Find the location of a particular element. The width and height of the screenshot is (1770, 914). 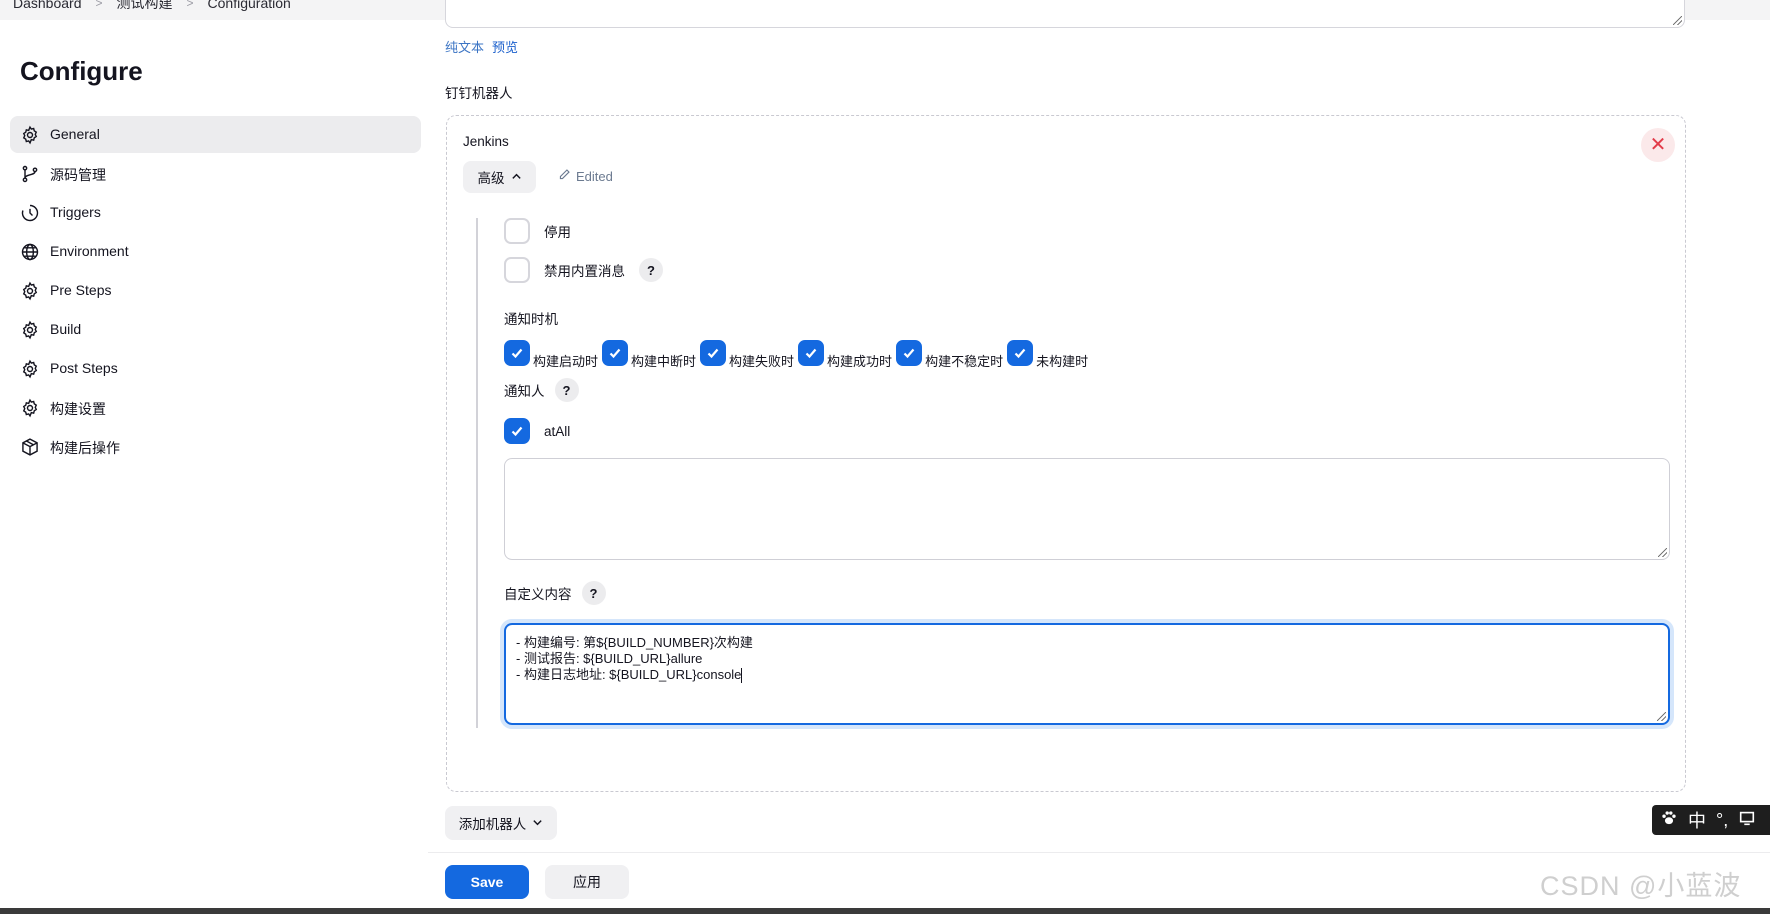

sidebar-item-label: Post Steps is located at coordinates (84, 368).